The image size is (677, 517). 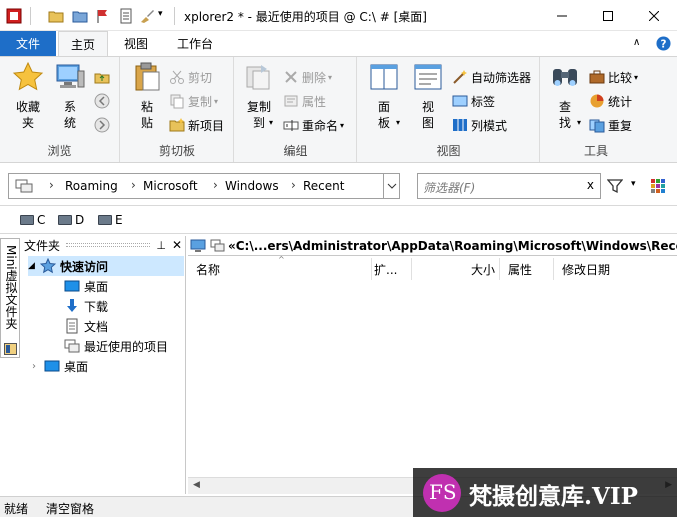 I want to click on collapse-ribbon-button: ∧, so click(x=636, y=42).